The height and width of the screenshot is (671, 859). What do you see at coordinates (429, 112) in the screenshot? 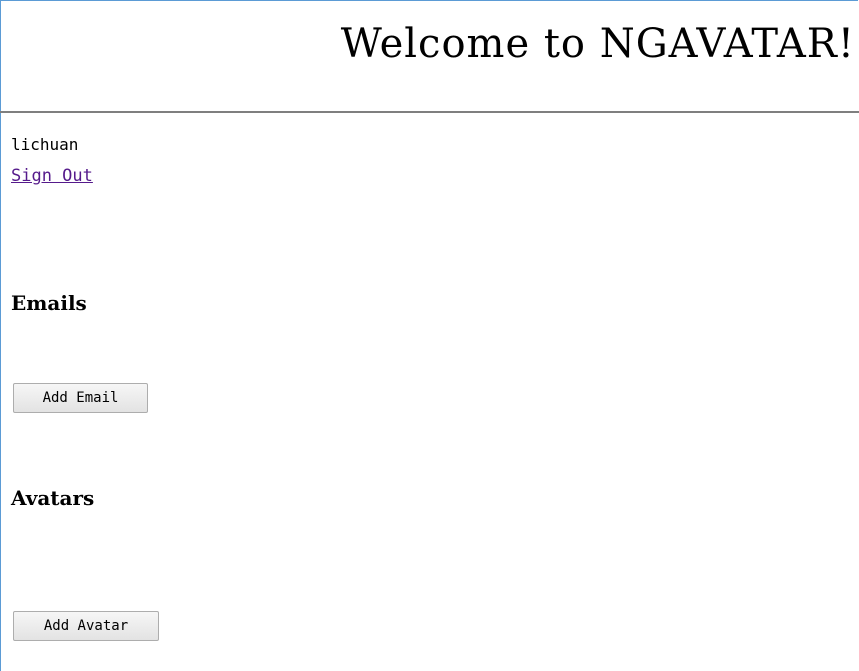
I see `header-divider` at bounding box center [429, 112].